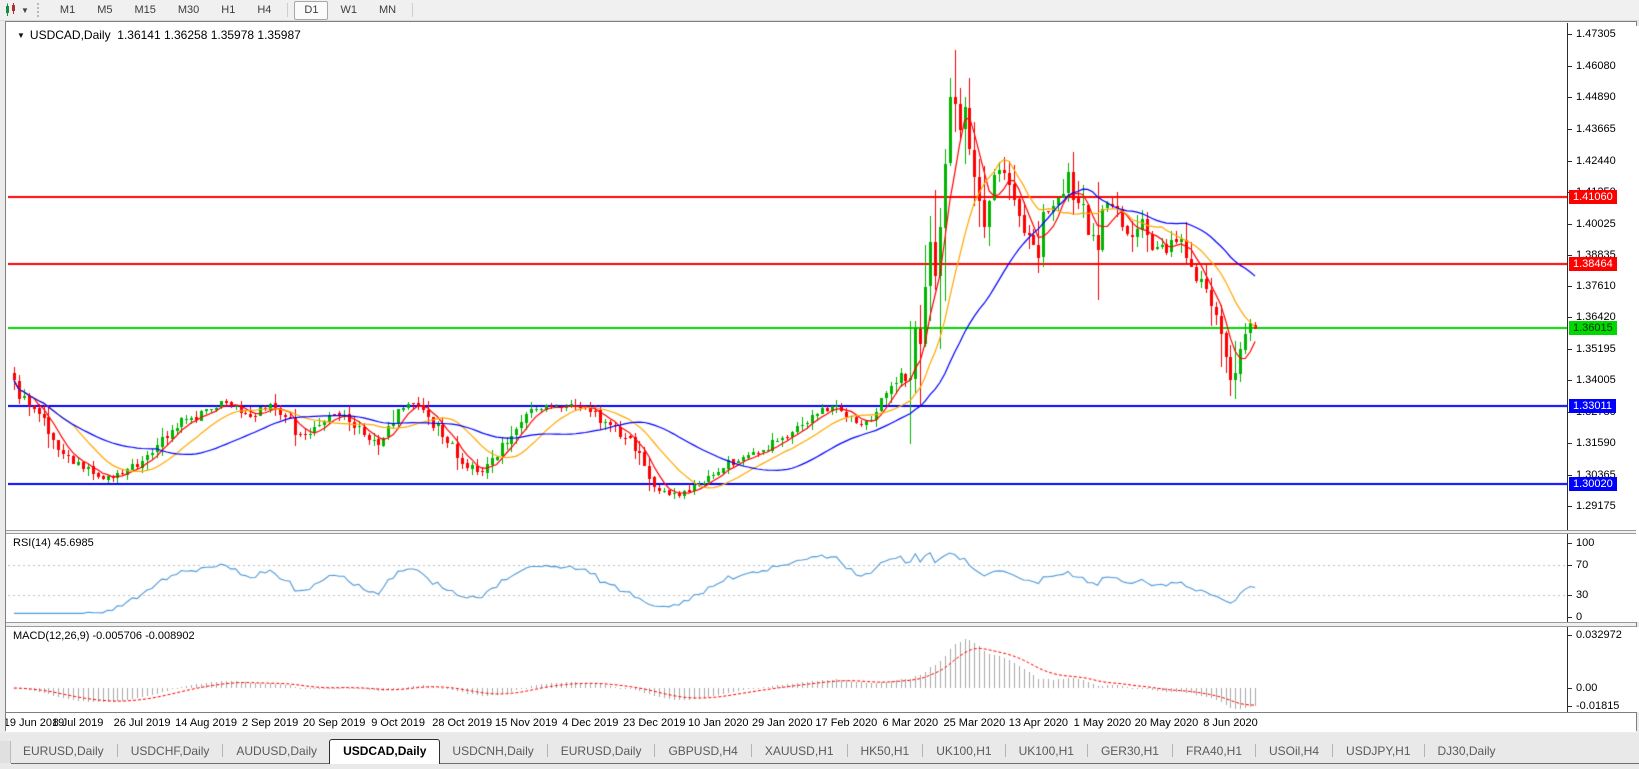  I want to click on tab-audusd-daily: AUDUSD,Daily, so click(276, 751).